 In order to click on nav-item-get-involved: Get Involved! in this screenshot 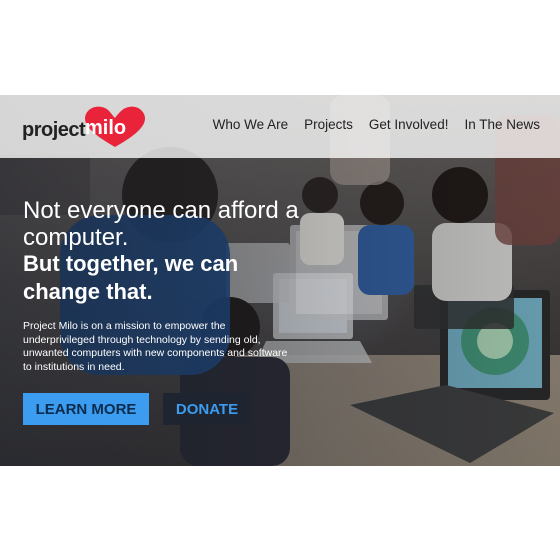, I will do `click(409, 124)`.